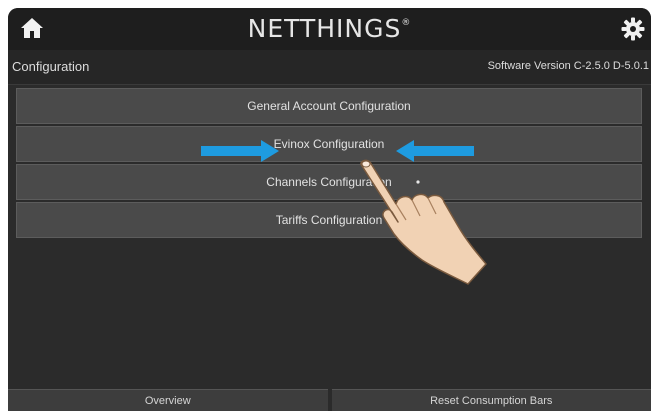  Describe the element at coordinates (240, 151) in the screenshot. I see `arrow-right-icon` at that location.